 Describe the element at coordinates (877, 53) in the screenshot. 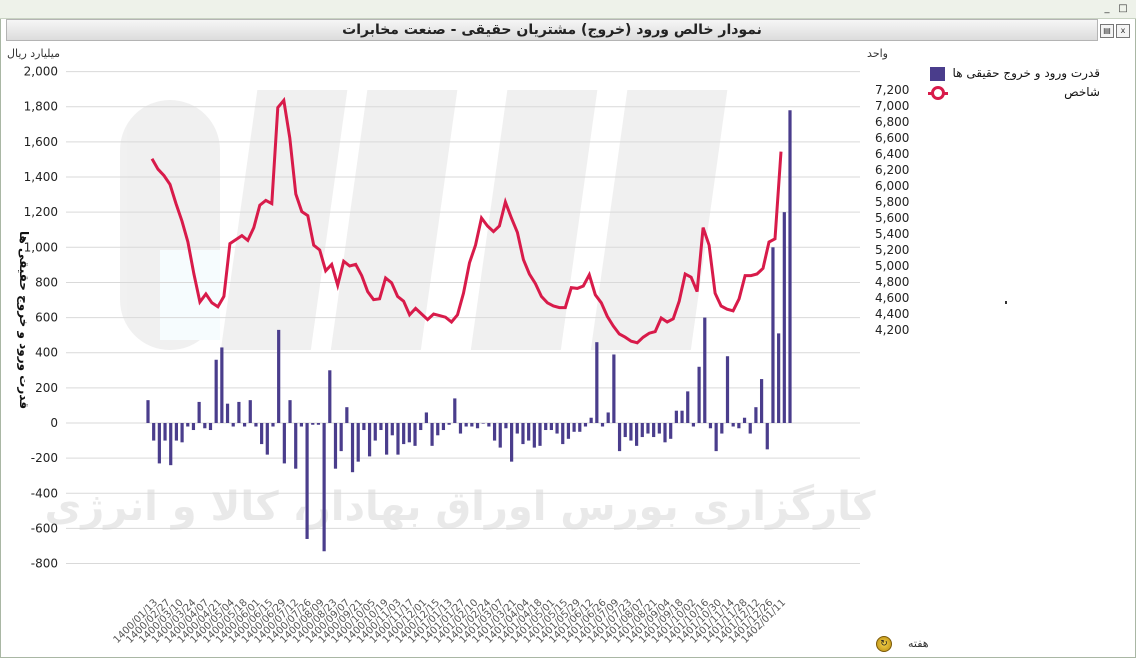

I see `right-axis-unit: واحد` at that location.